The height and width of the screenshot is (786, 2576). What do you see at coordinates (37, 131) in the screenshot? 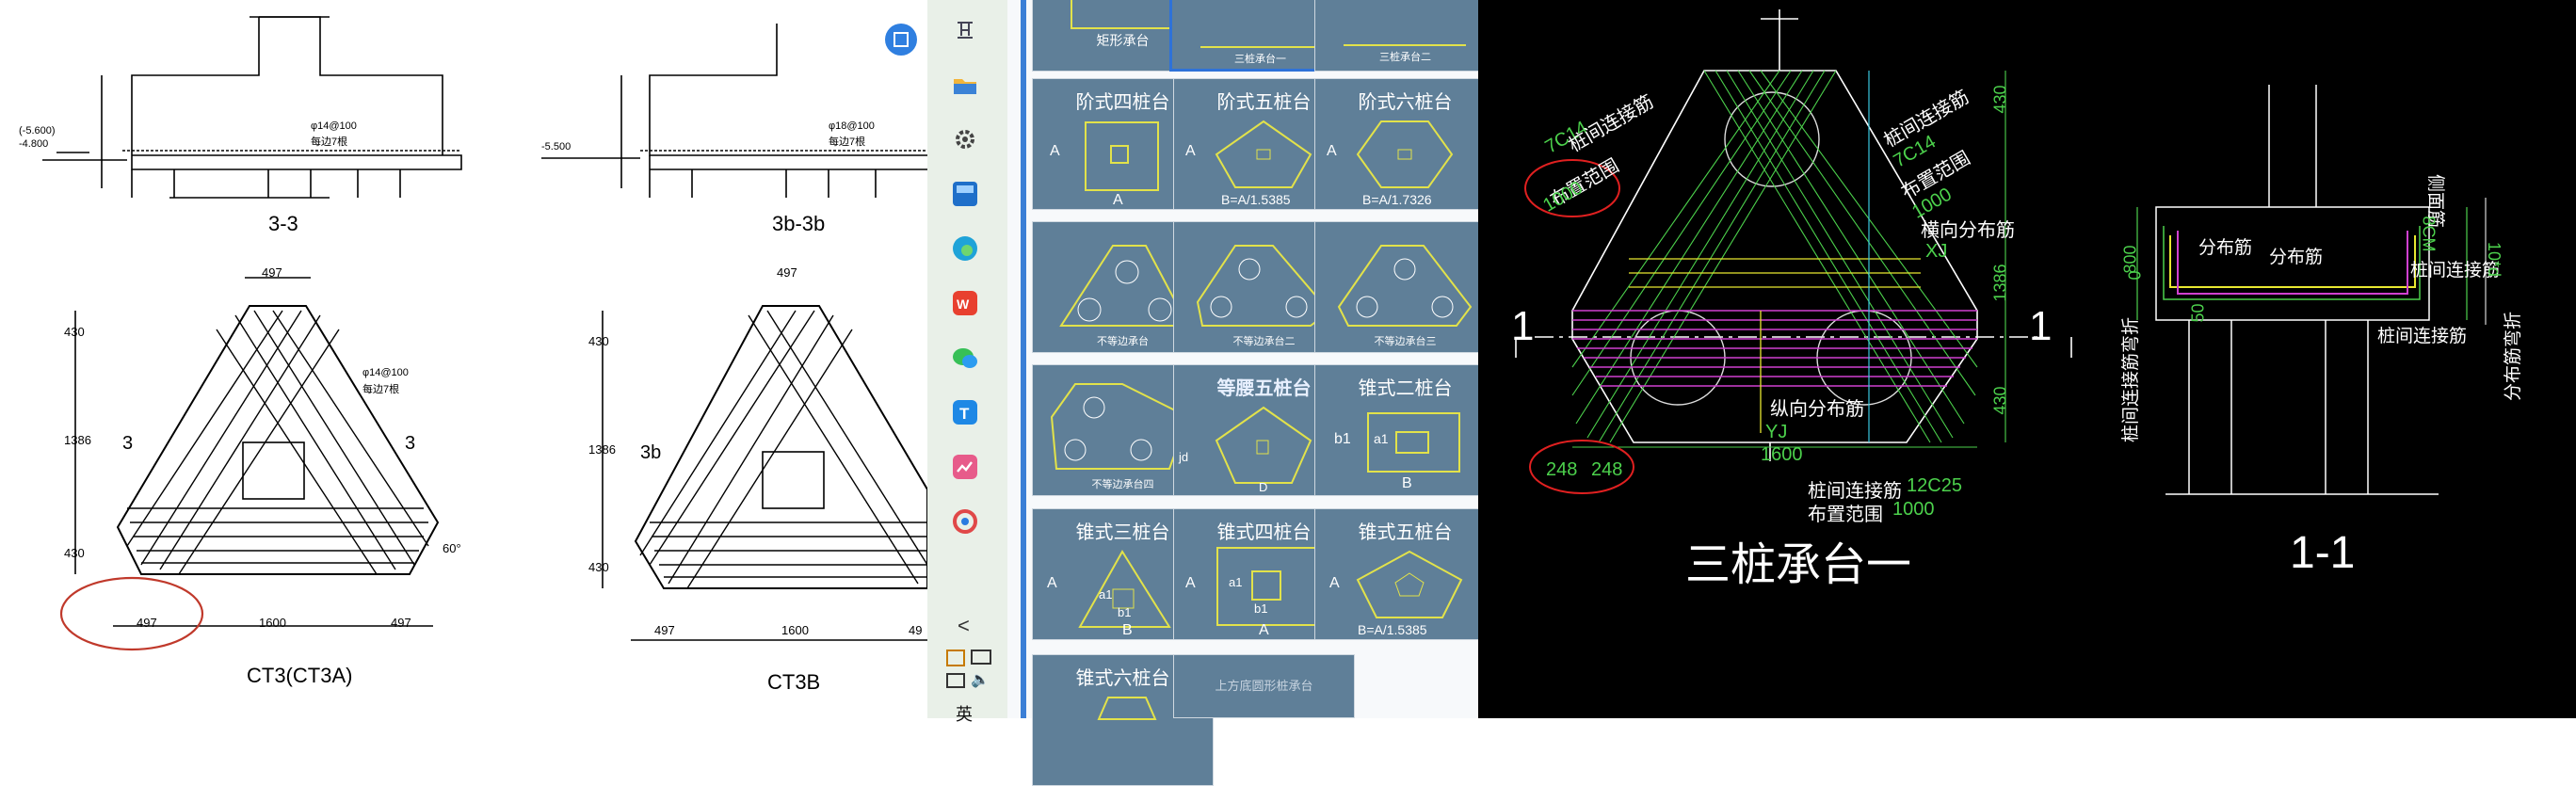
I see `level-label: (-5.600)` at bounding box center [37, 131].